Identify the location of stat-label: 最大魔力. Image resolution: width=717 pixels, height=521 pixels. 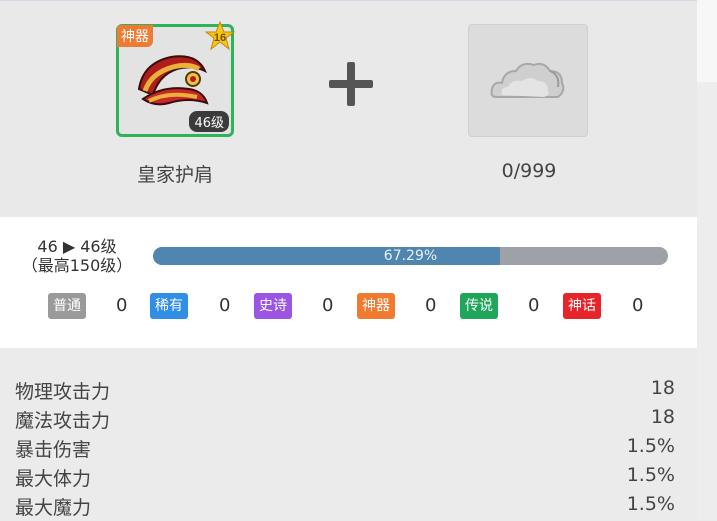
(53, 508).